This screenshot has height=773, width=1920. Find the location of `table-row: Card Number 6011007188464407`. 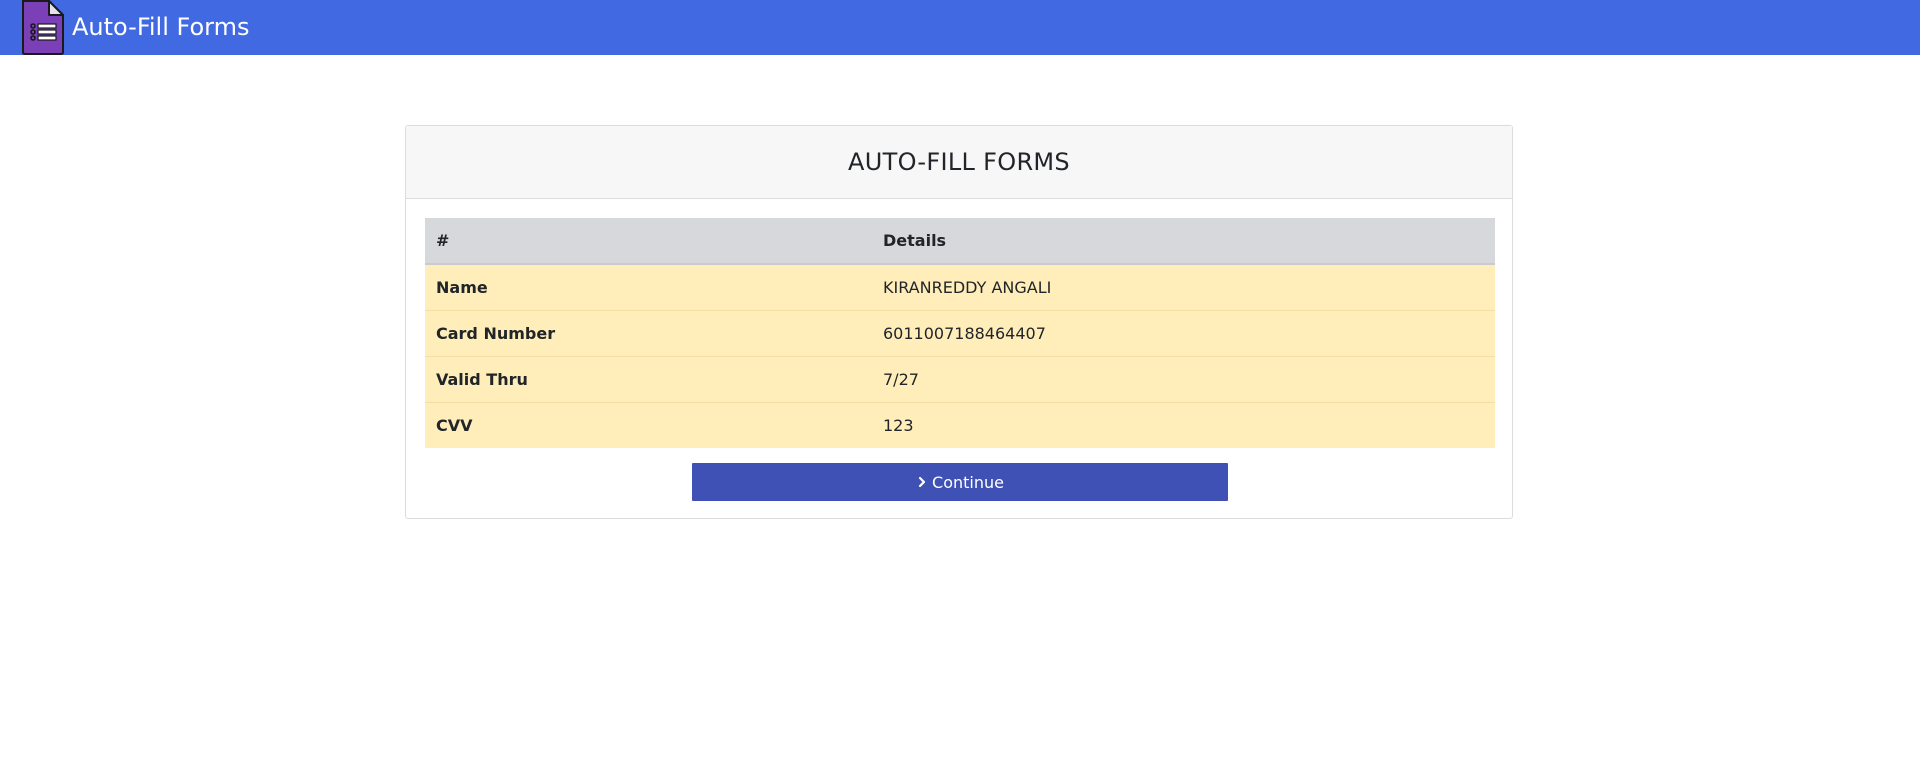

table-row: Card Number 6011007188464407 is located at coordinates (960, 332).